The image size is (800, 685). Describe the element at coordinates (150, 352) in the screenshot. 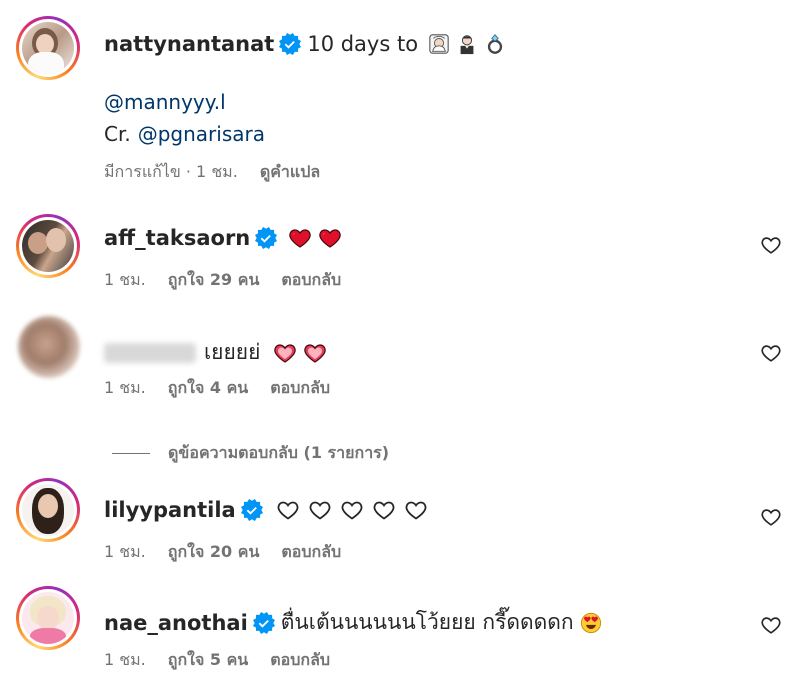

I see `blurred-username` at that location.